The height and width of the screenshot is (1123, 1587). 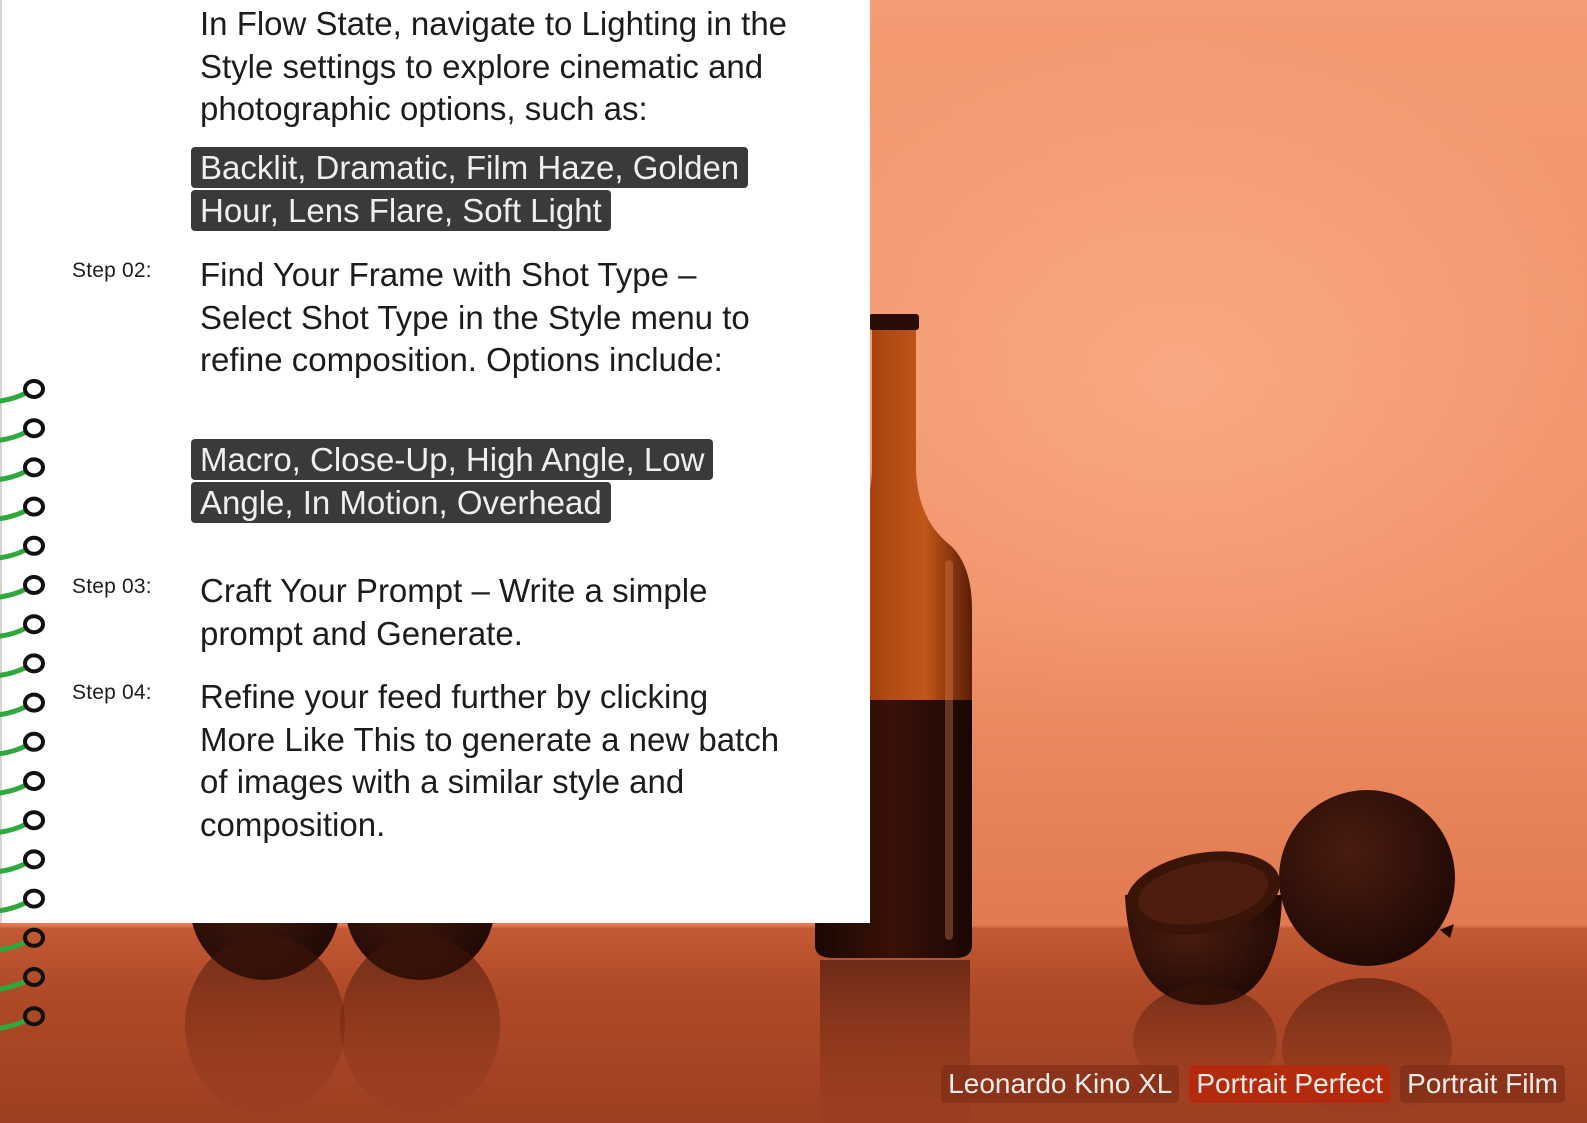 What do you see at coordinates (112, 692) in the screenshot?
I see `step-04-label: Step 04:` at bounding box center [112, 692].